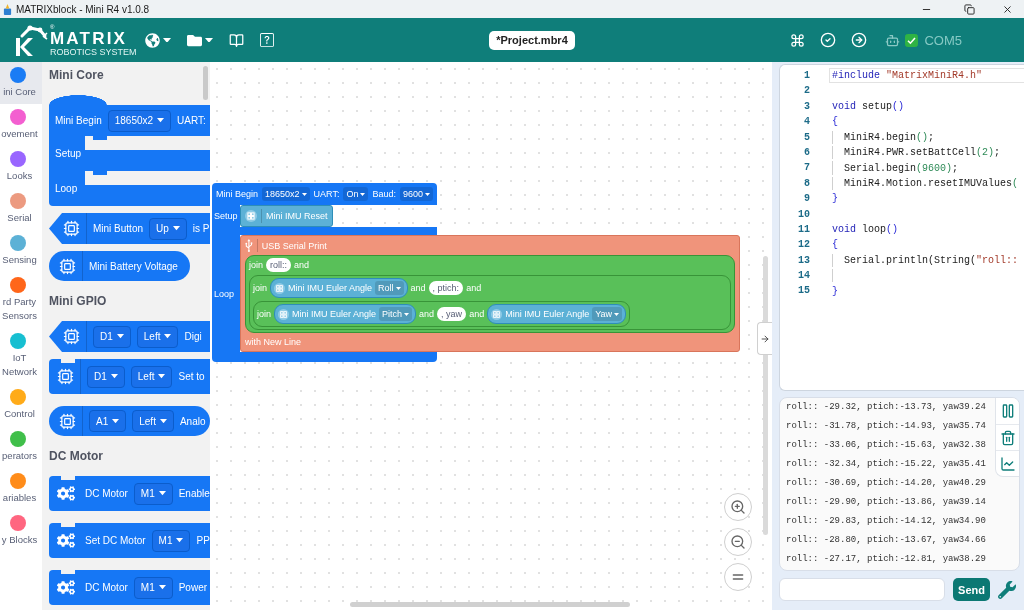 Image resolution: width=1024 pixels, height=610 pixels. Describe the element at coordinates (286, 216) in the screenshot. I see `sensor-block: Mini IMU Reset` at that location.